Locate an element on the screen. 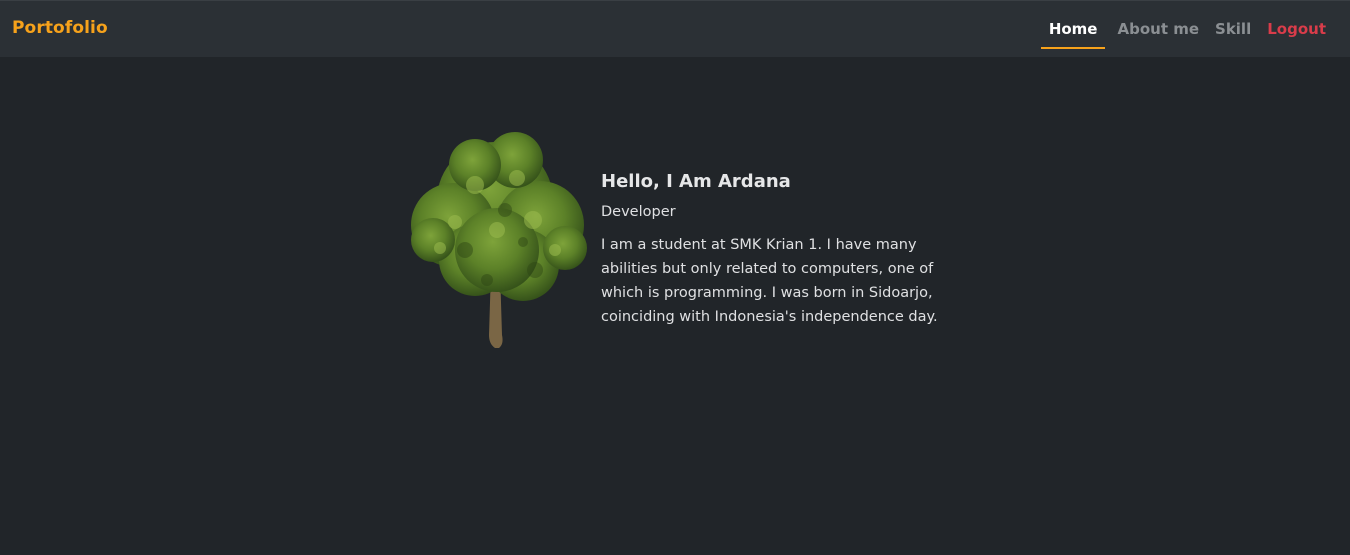  navbar: Portofolio Home About me Skill Logout is located at coordinates (675, 28).